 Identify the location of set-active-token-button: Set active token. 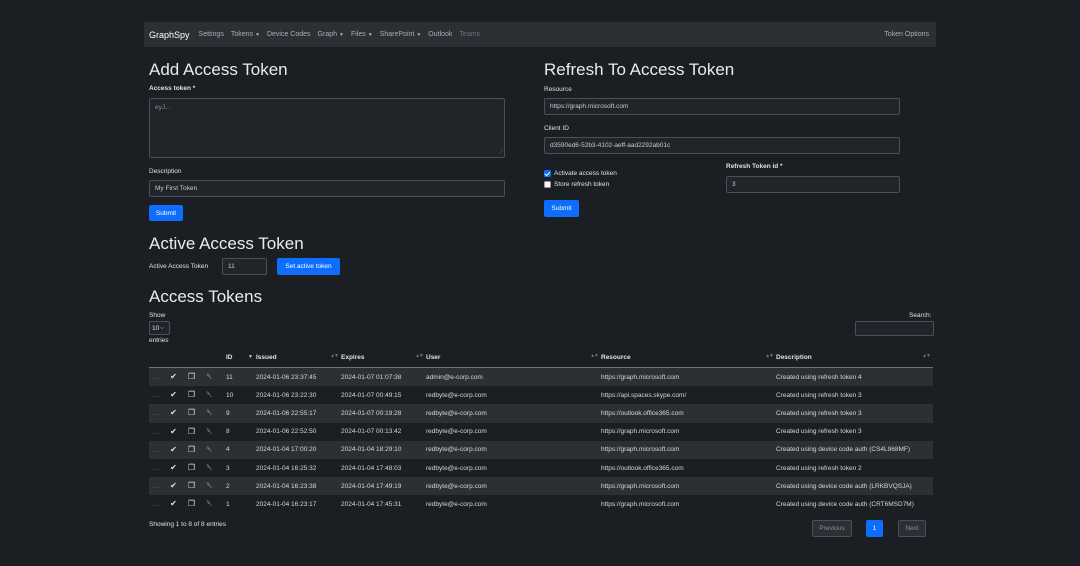
(308, 266).